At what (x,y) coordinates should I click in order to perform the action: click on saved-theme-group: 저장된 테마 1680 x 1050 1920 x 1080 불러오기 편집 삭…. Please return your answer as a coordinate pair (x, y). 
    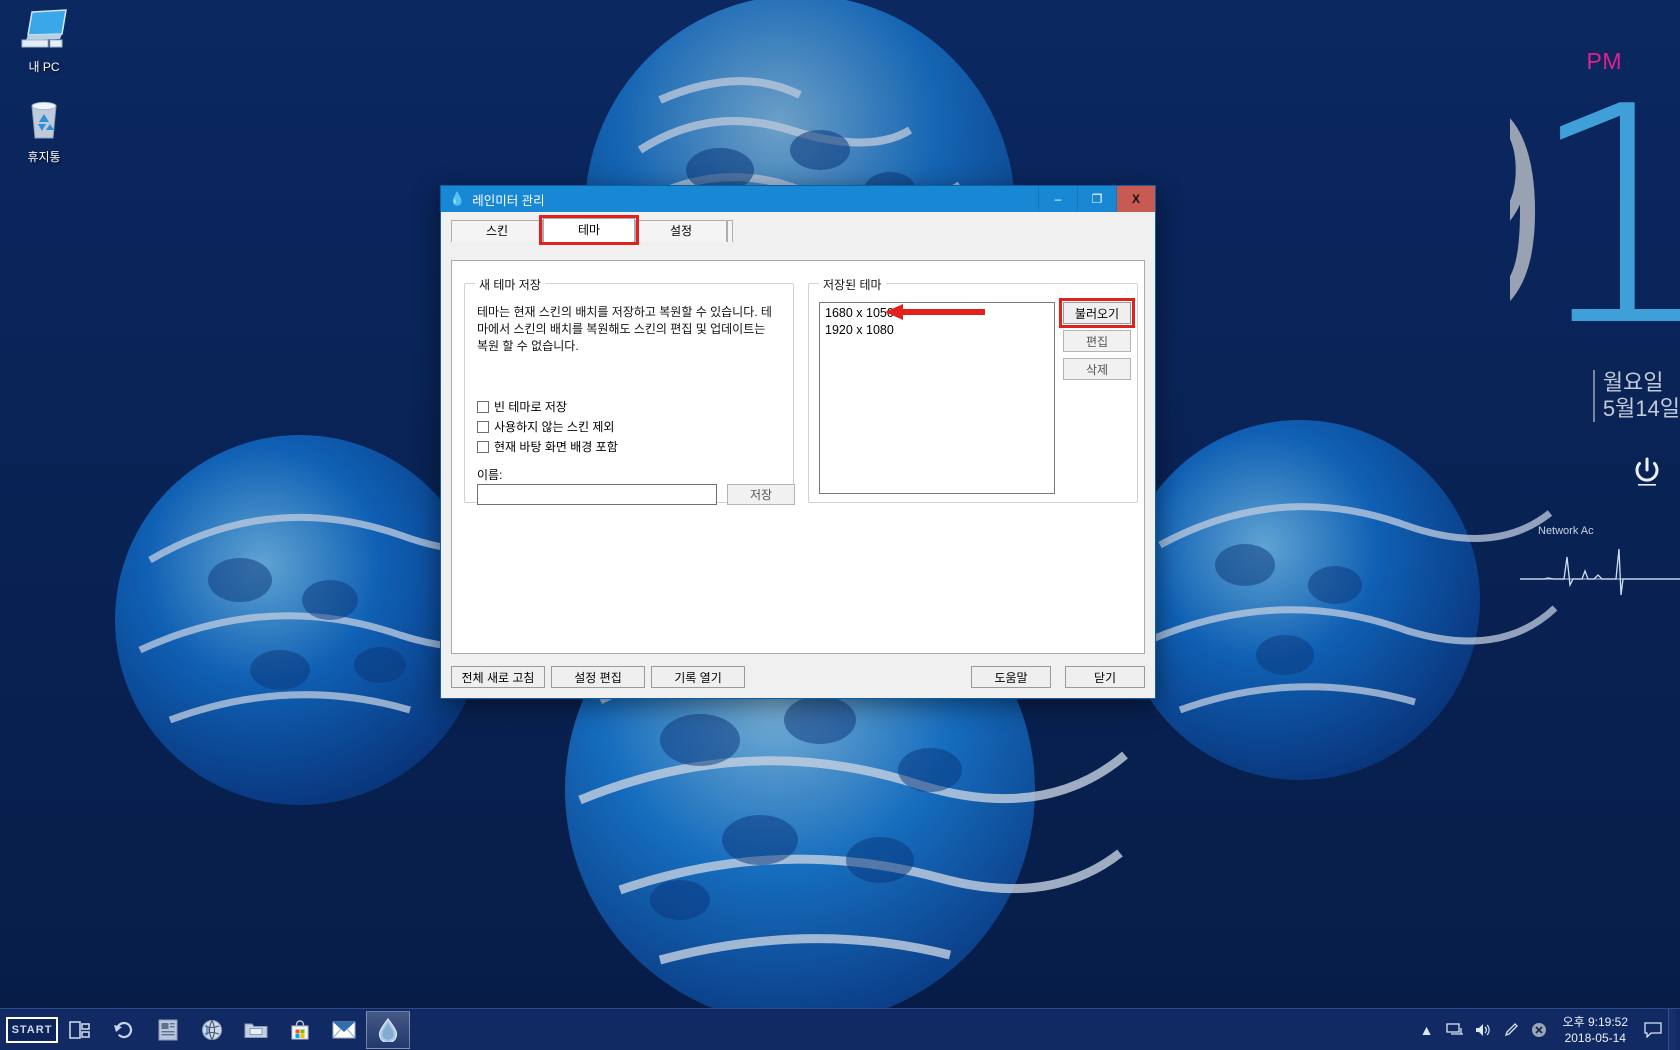
    Looking at the image, I should click on (973, 389).